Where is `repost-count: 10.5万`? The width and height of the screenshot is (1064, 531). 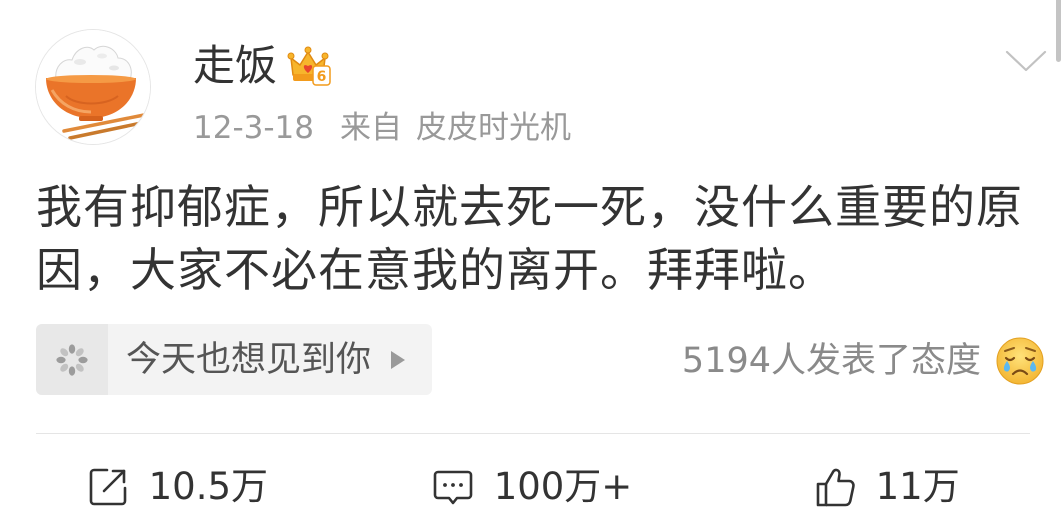
repost-count: 10.5万 is located at coordinates (208, 486).